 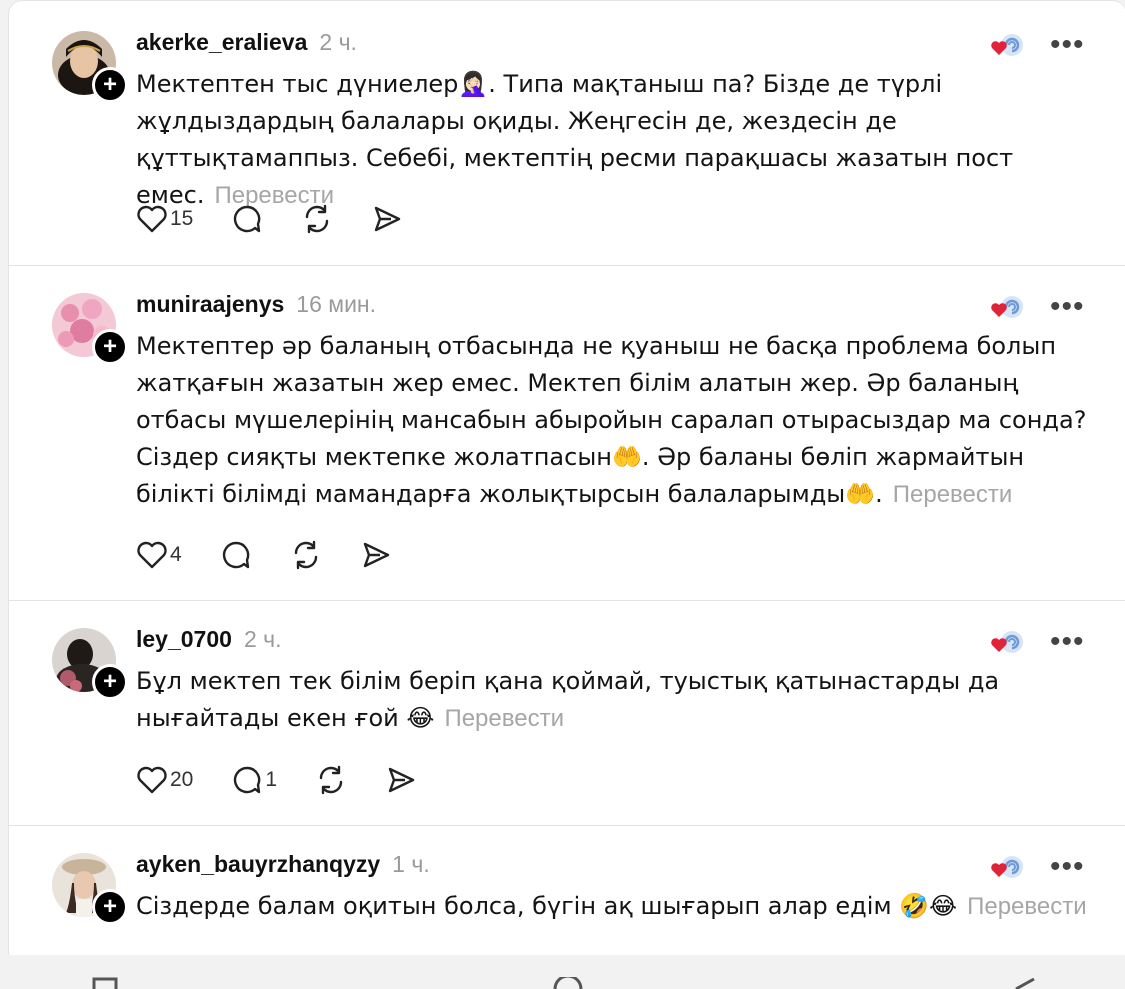 What do you see at coordinates (271, 779) in the screenshot?
I see `reply-count: 1` at bounding box center [271, 779].